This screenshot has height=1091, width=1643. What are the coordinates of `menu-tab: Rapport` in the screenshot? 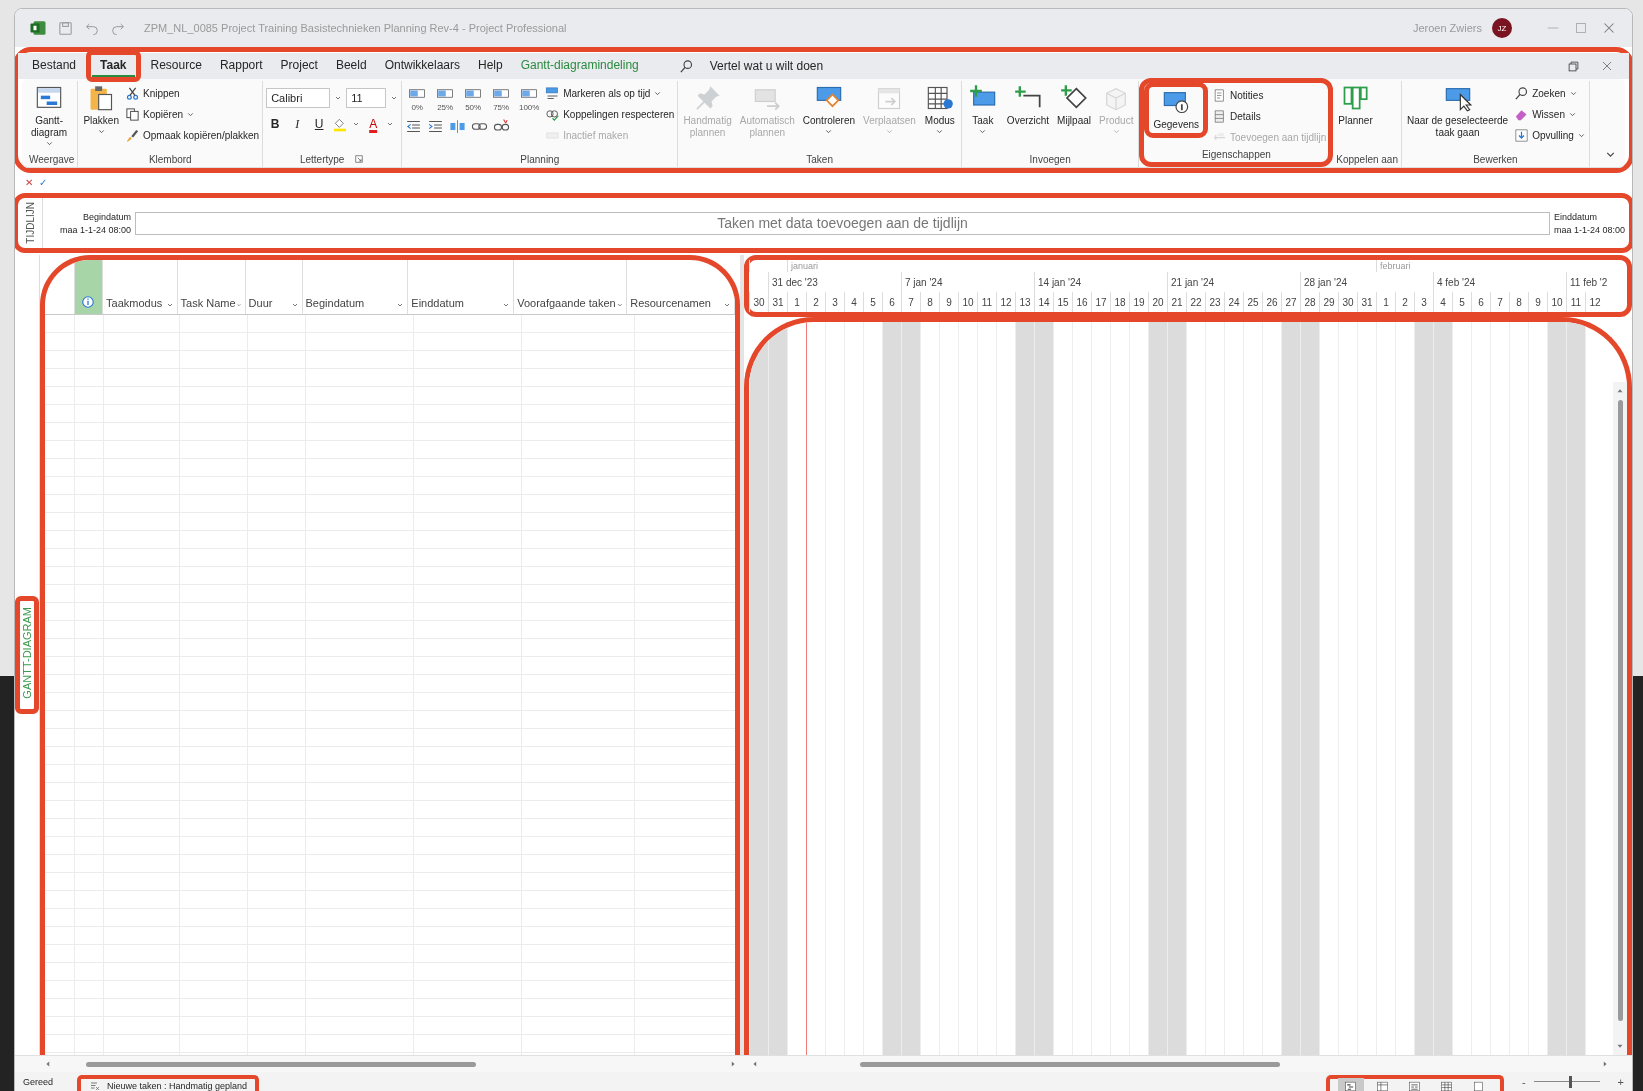 It's located at (241, 66).